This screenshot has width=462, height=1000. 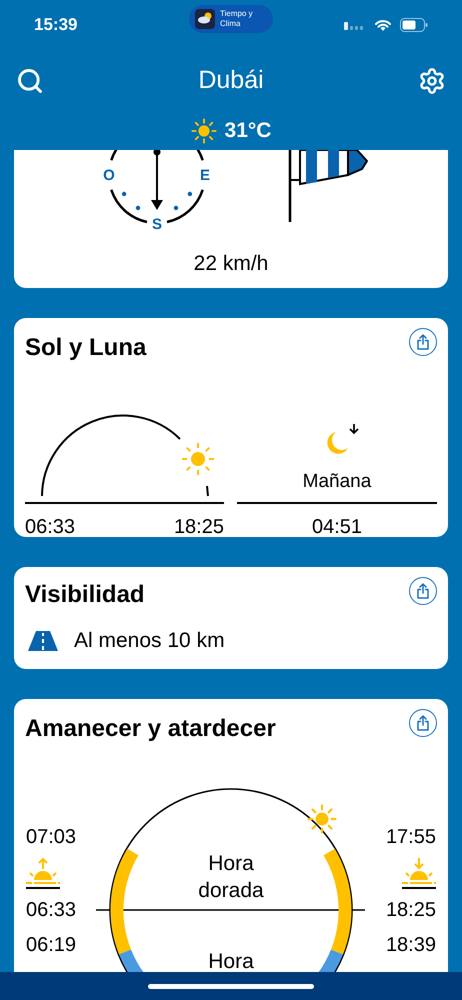 What do you see at coordinates (414, 25) in the screenshot?
I see `battery-icon` at bounding box center [414, 25].